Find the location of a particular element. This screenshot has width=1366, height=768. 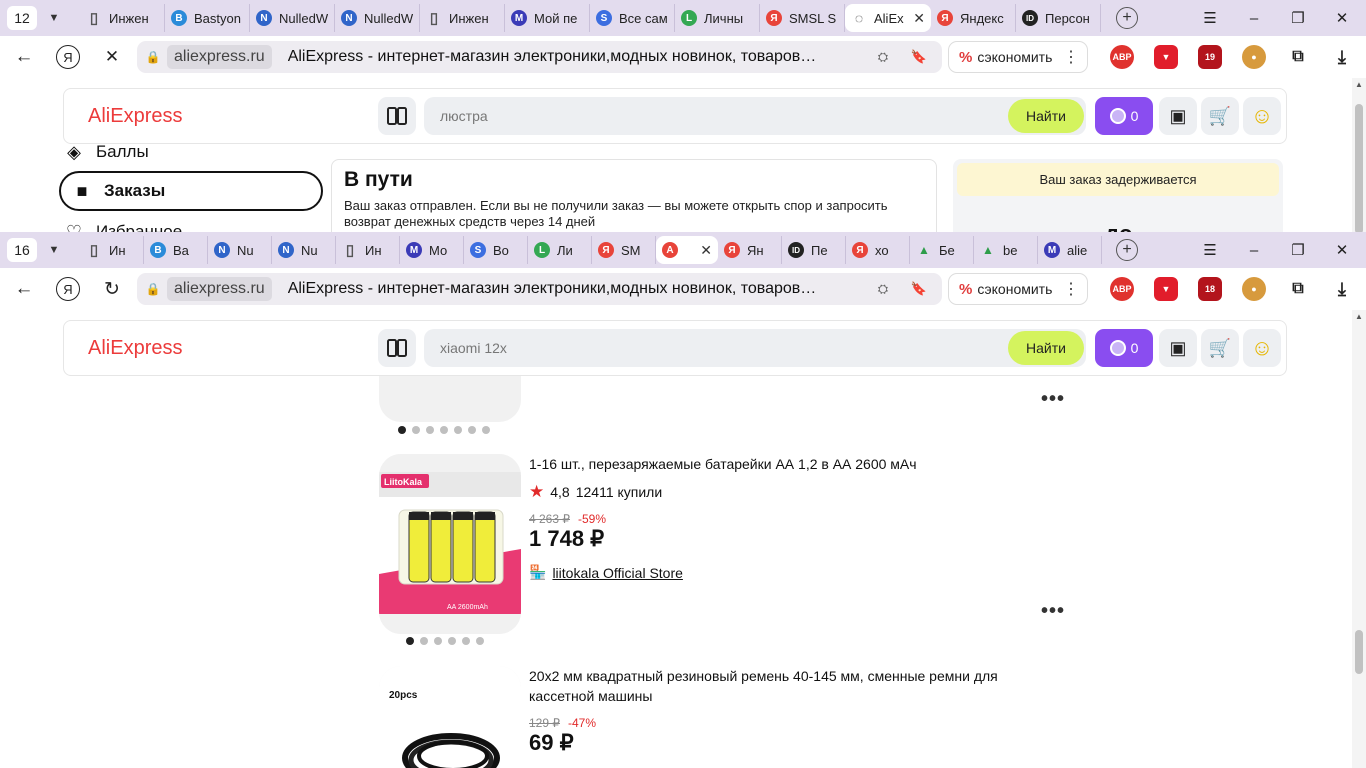

browser-tab: ▲ Бе is located at coordinates (942, 250).